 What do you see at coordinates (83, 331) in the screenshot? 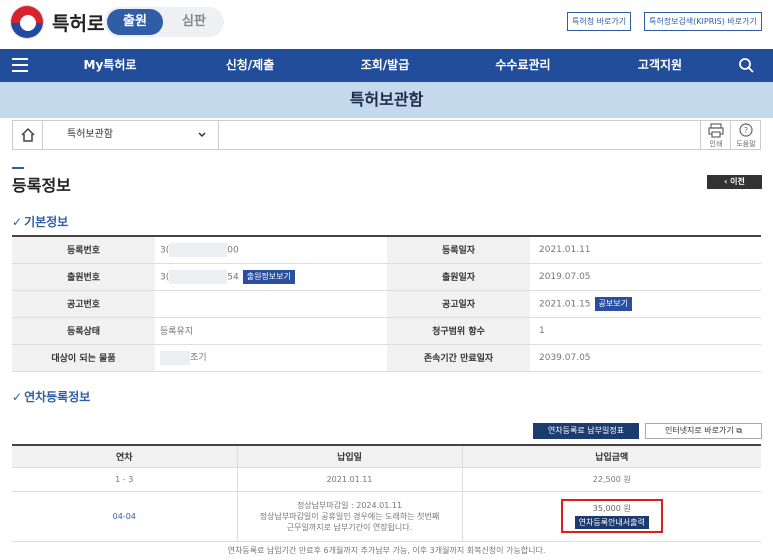
I see `status-label: 등록상태` at bounding box center [83, 331].